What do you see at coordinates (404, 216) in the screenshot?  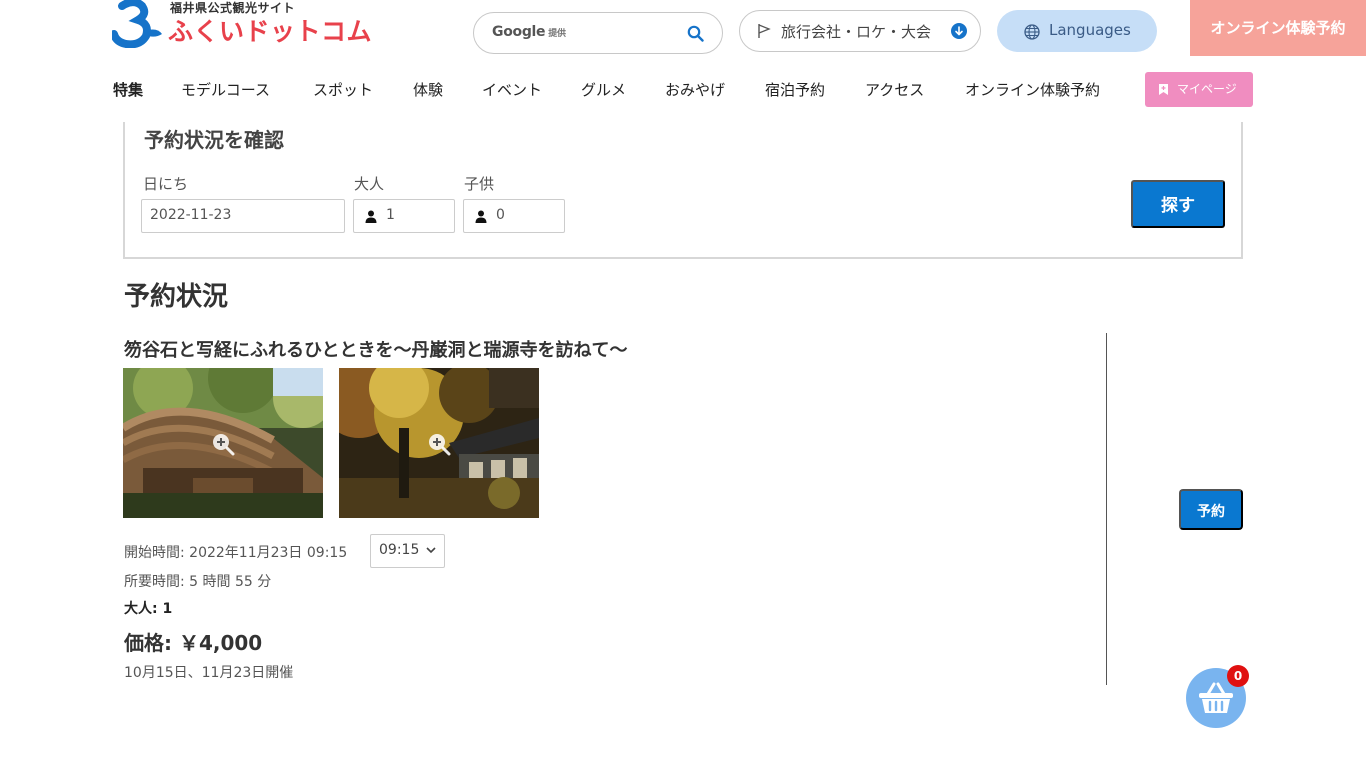 I see `adult-count-field: 1` at bounding box center [404, 216].